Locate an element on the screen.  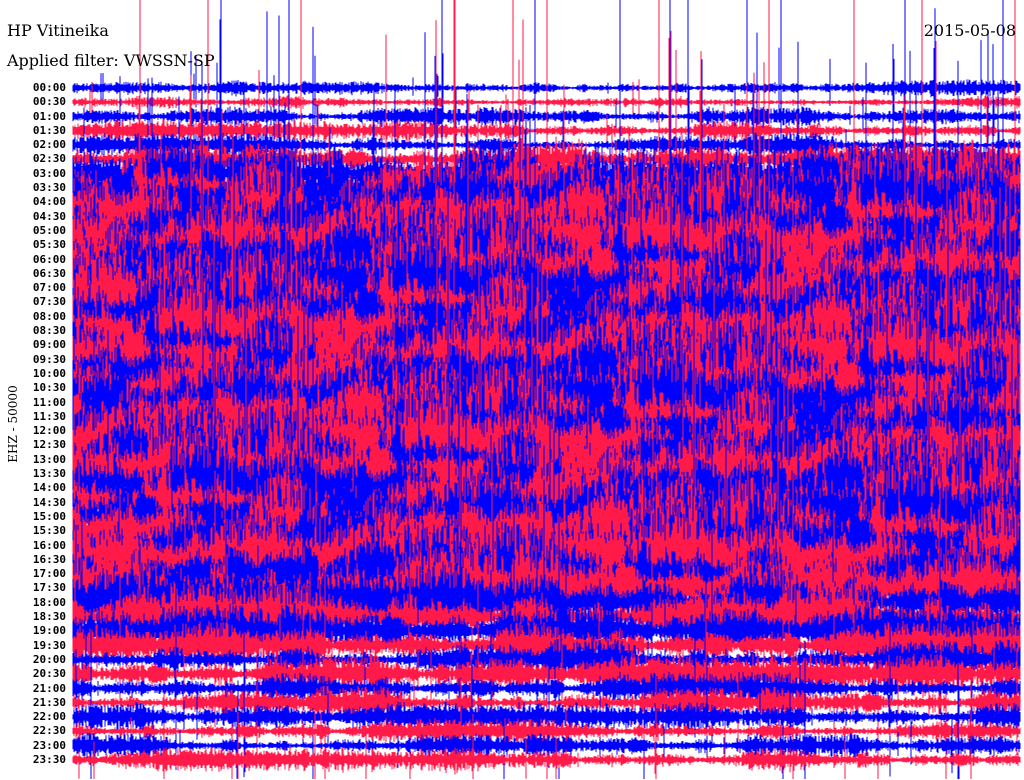
time-tick-label: 04:00 is located at coordinates (49, 202).